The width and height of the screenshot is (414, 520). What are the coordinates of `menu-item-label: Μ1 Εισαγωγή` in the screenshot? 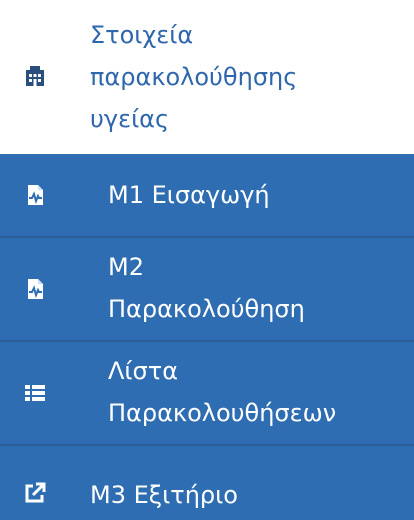 It's located at (189, 195).